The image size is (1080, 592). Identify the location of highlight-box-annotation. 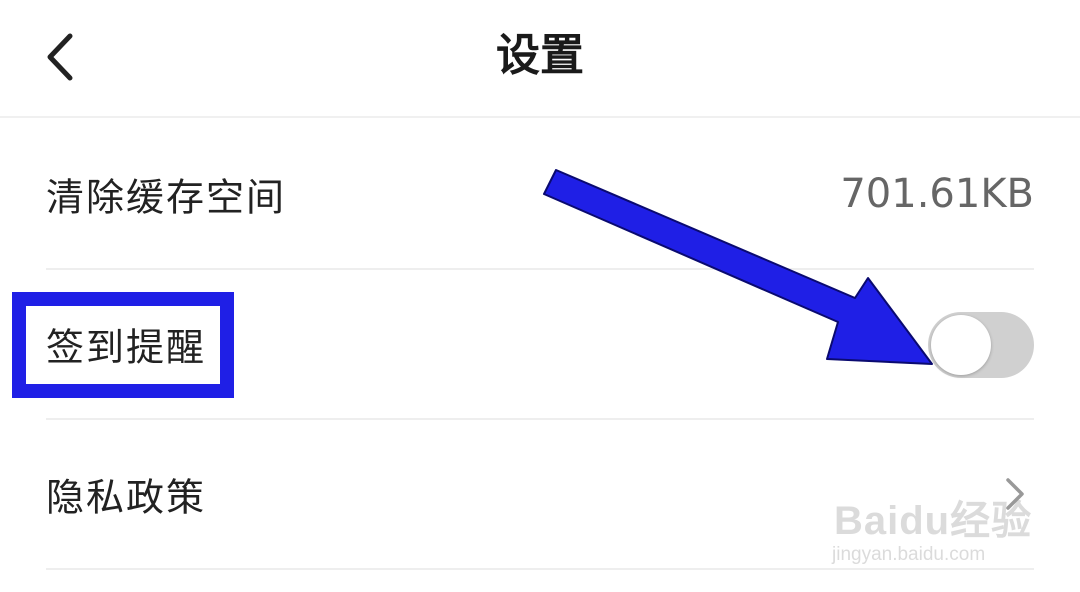
(123, 345).